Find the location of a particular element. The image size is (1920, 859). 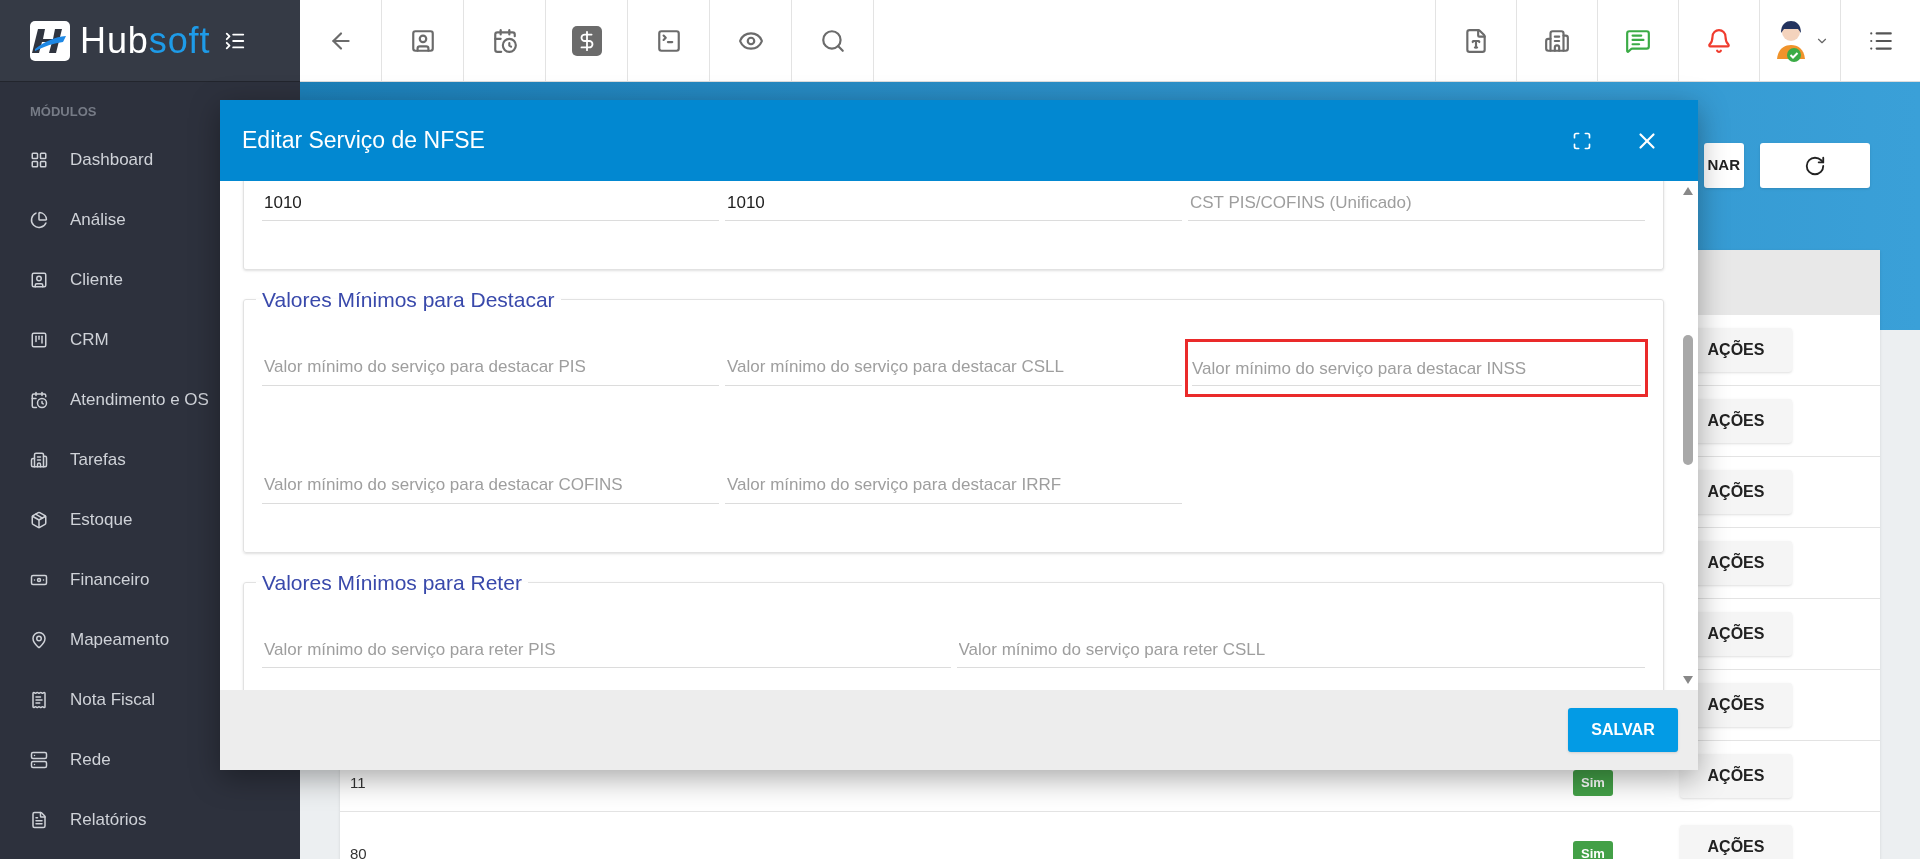

server-icon is located at coordinates (39, 759).